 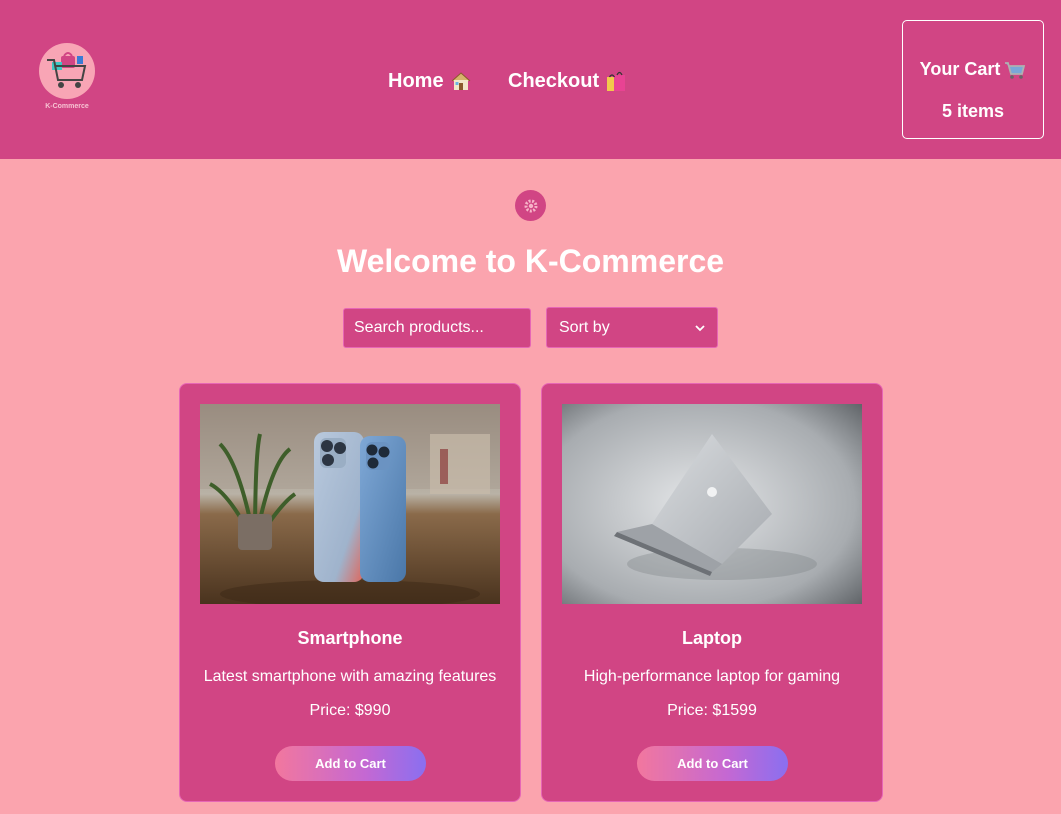 What do you see at coordinates (632, 327) in the screenshot?
I see `sort-select: Sort by` at bounding box center [632, 327].